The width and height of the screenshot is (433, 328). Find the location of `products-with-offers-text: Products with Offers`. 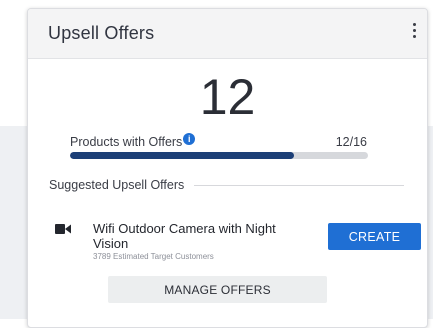

products-with-offers-text: Products with Offers is located at coordinates (126, 142).